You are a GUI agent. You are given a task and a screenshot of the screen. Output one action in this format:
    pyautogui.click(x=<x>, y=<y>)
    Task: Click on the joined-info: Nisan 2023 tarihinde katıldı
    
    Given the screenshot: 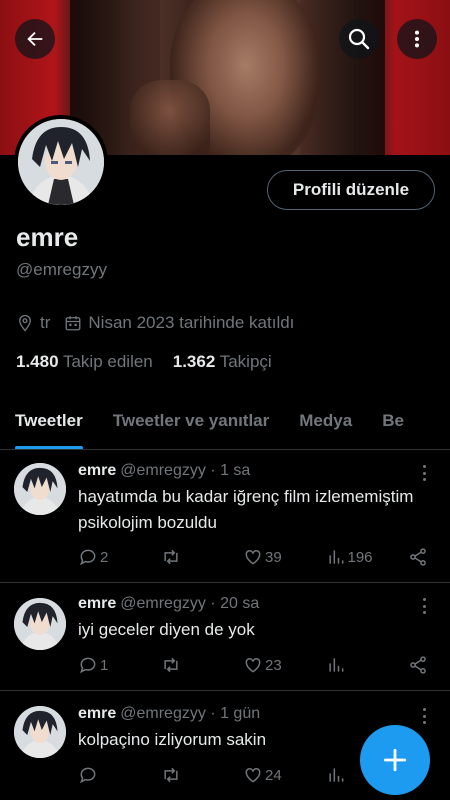 What is the action you would take?
    pyautogui.click(x=179, y=323)
    